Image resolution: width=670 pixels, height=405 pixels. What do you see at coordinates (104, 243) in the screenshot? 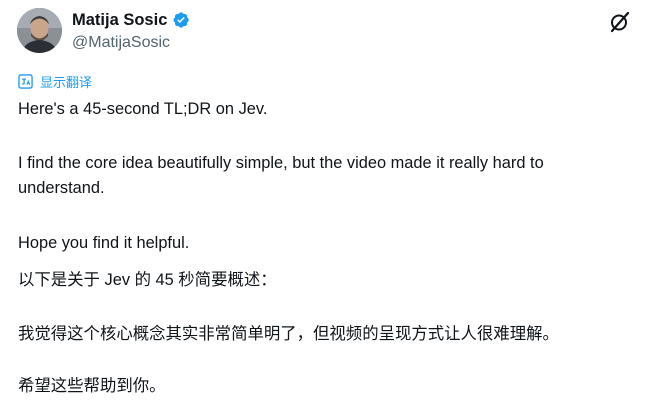
I see `tweet-line-3: Hope you find it helpful.` at bounding box center [104, 243].